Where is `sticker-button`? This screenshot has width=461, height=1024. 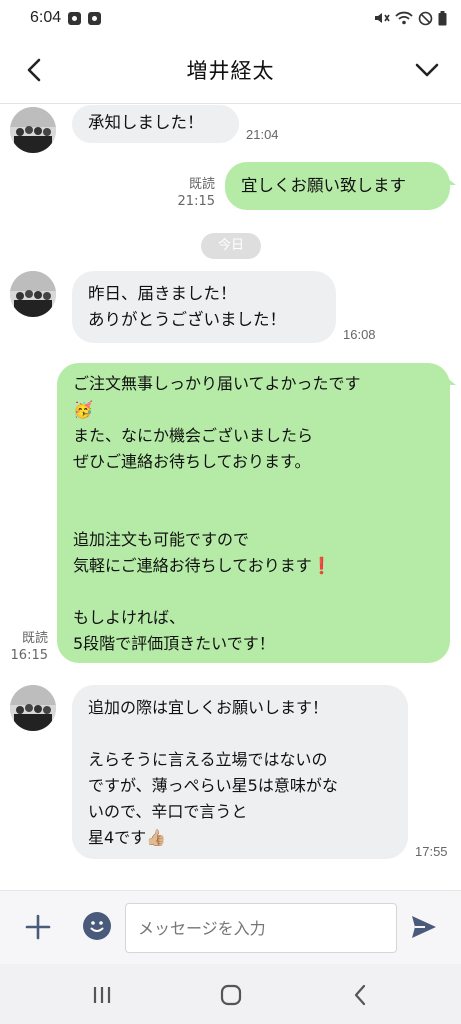
sticker-button is located at coordinates (97, 926).